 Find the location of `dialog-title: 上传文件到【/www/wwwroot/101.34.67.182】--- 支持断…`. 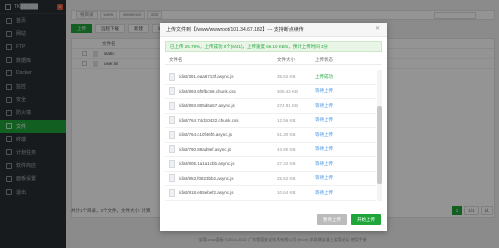

dialog-title: 上传文件到【/www/wwwroot/101.34.67.182】--- 支持断… is located at coordinates (273, 30).